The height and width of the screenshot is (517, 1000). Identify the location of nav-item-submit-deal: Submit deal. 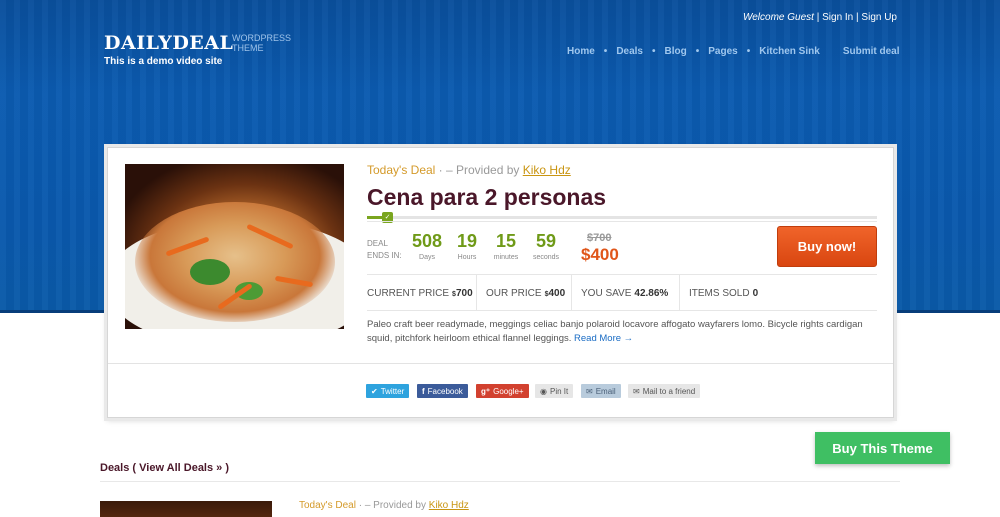
(871, 51).